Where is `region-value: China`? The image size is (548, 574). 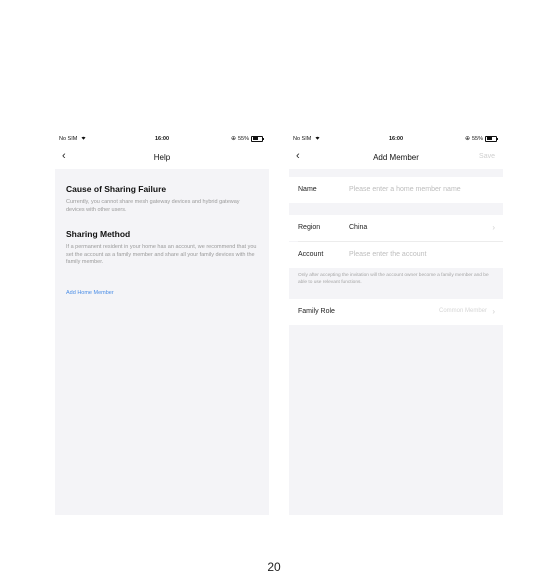
region-value: China is located at coordinates (358, 227).